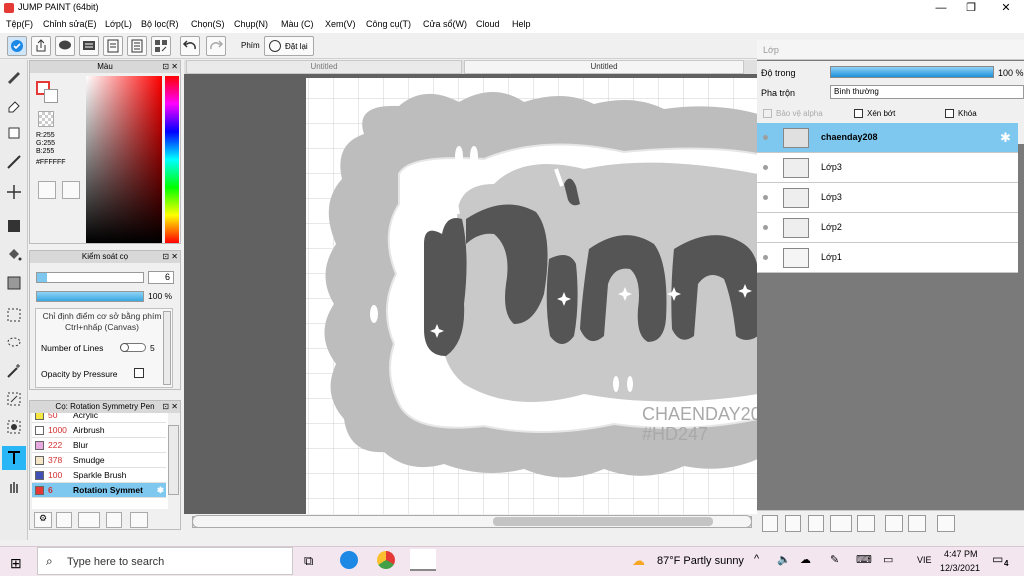  Describe the element at coordinates (16, 563) in the screenshot. I see `windows-start-icon: ⊞` at that location.